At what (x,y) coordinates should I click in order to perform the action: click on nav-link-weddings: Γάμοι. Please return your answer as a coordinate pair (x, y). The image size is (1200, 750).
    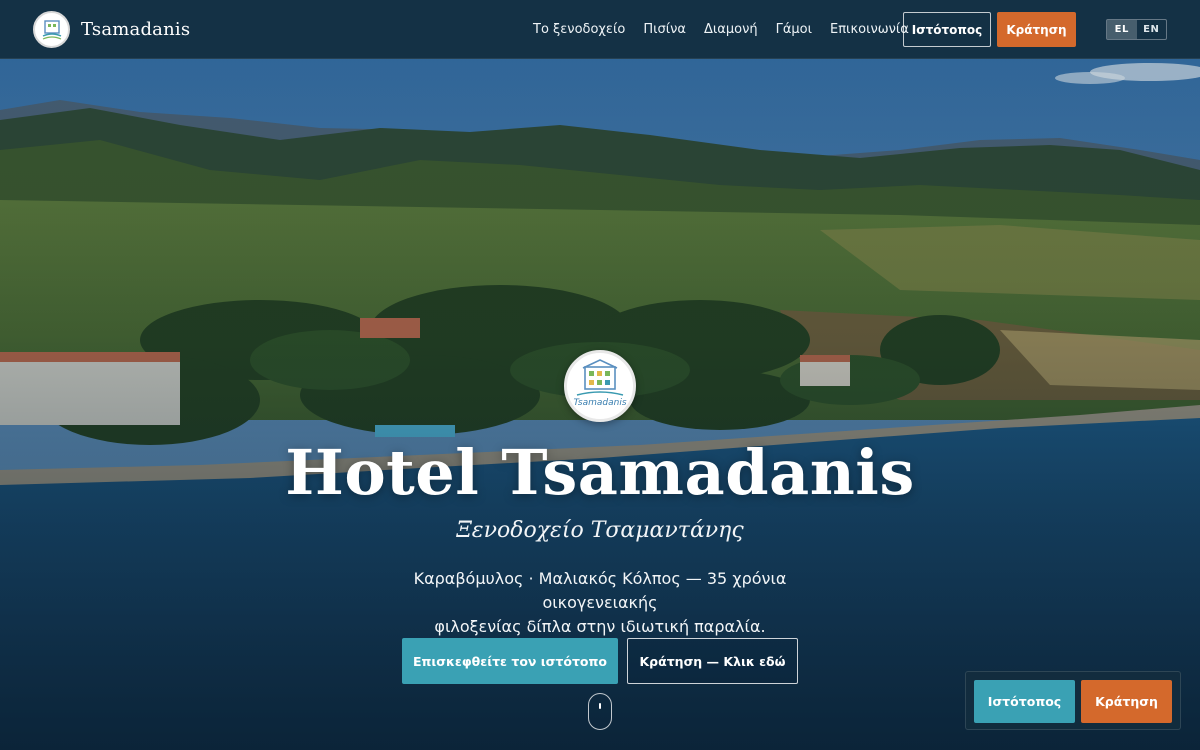
    Looking at the image, I should click on (794, 29).